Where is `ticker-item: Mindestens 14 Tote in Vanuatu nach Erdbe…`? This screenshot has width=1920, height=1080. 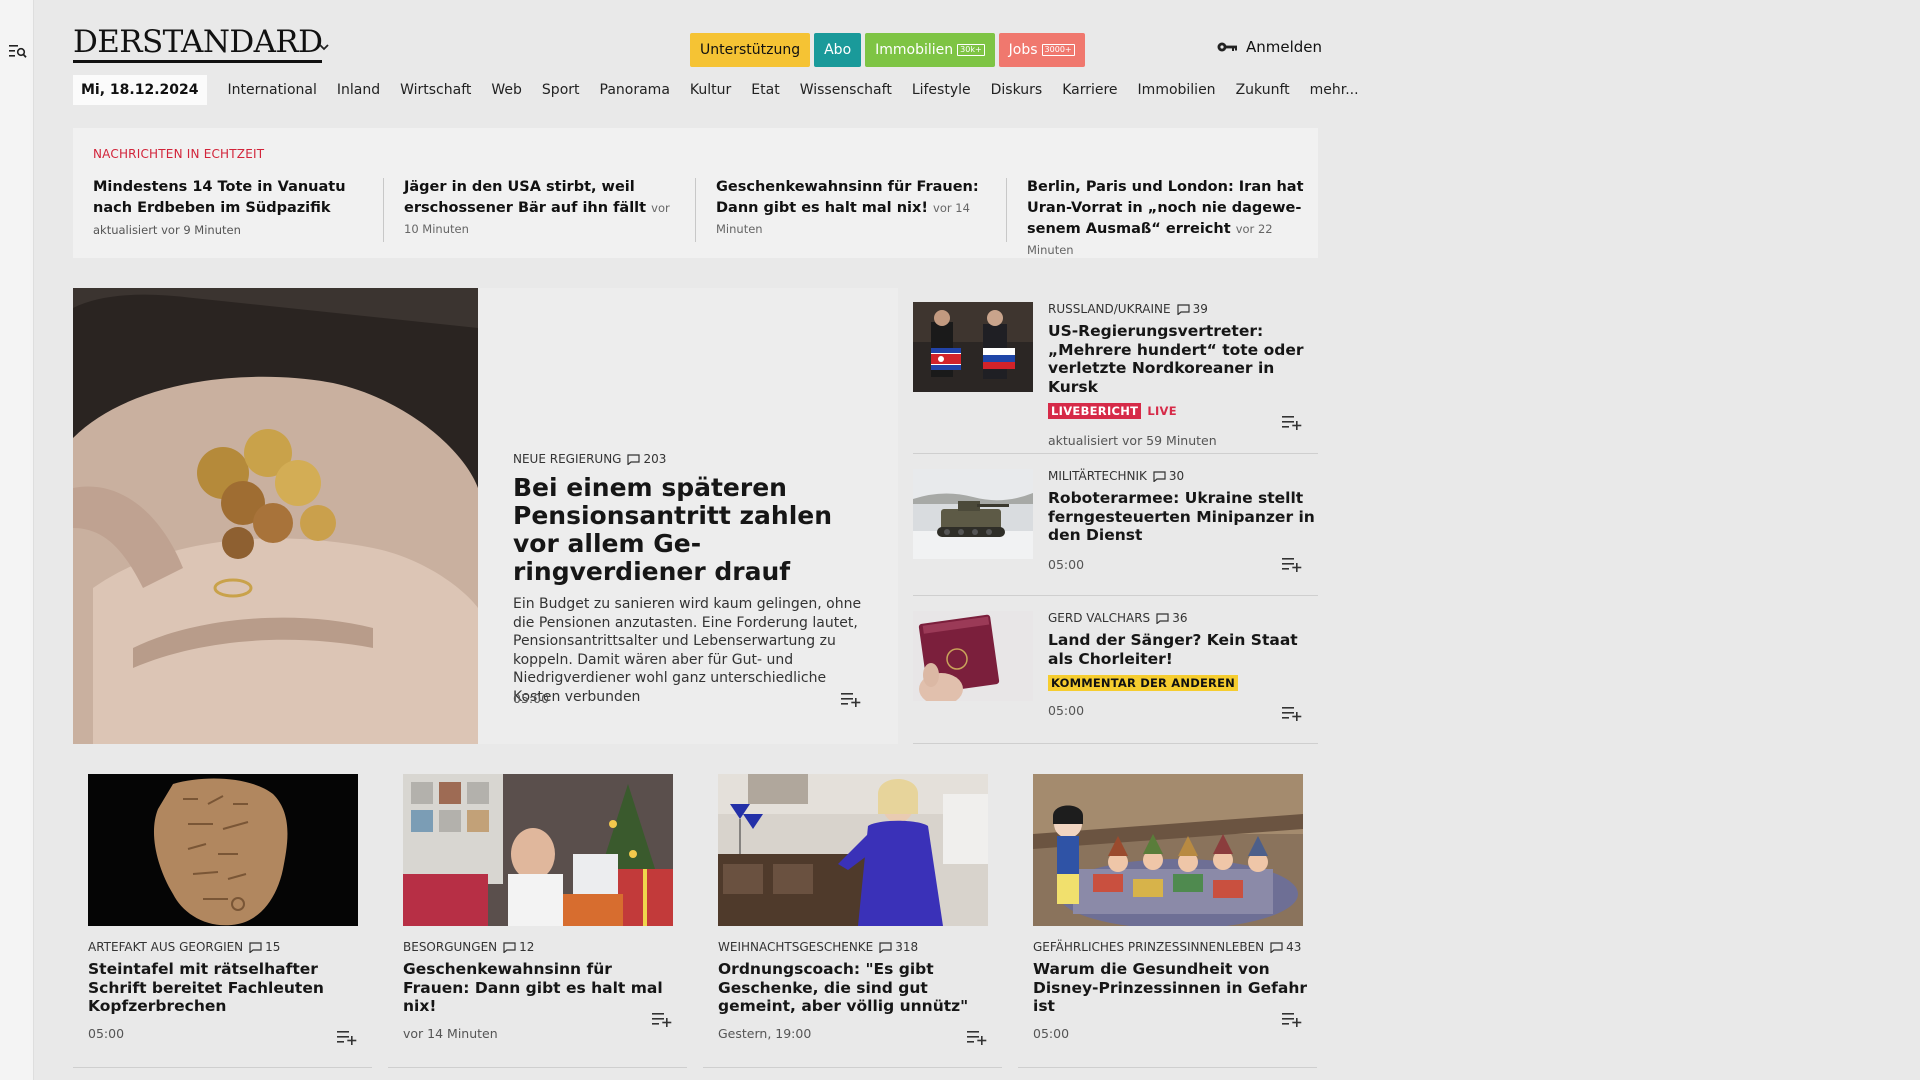
ticker-item: Mindestens 14 Tote in Vanuatu nach Erdbe… is located at coordinates (233, 208).